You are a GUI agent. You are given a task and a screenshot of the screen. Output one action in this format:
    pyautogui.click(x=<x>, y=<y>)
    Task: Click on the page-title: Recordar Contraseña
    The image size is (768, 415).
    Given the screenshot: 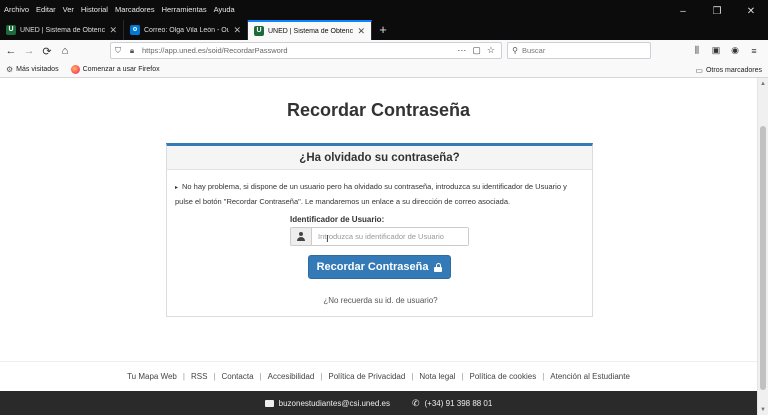 What is the action you would take?
    pyautogui.click(x=378, y=110)
    